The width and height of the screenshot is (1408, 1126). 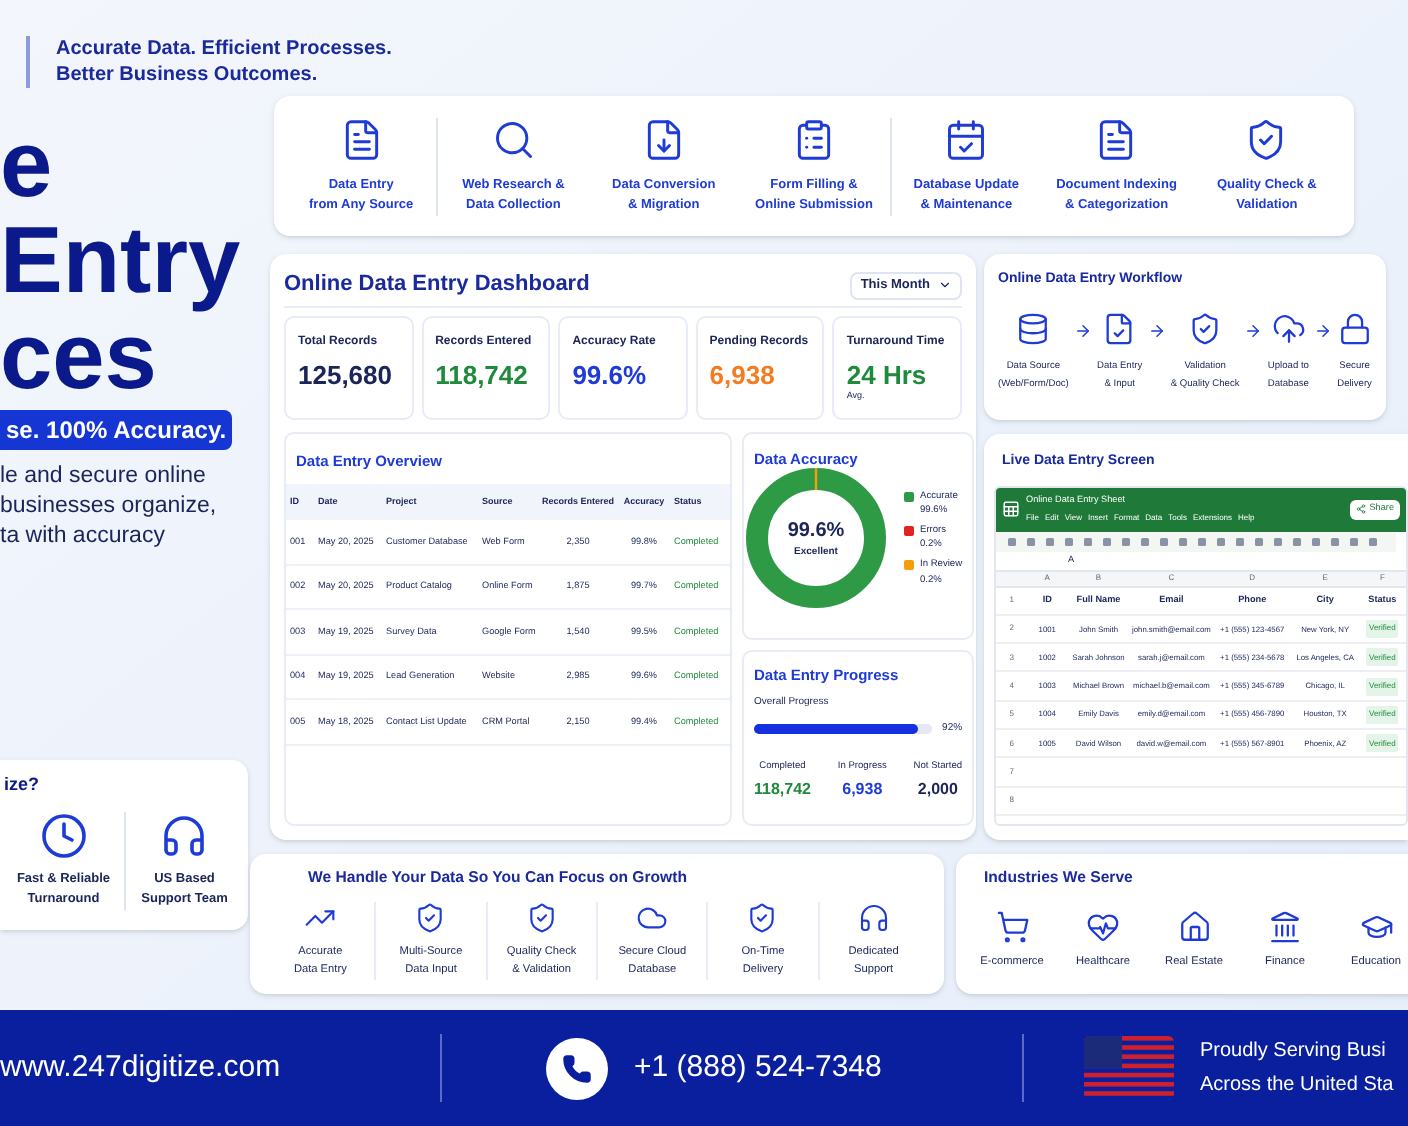 I want to click on file-check-icon, so click(x=1119, y=328).